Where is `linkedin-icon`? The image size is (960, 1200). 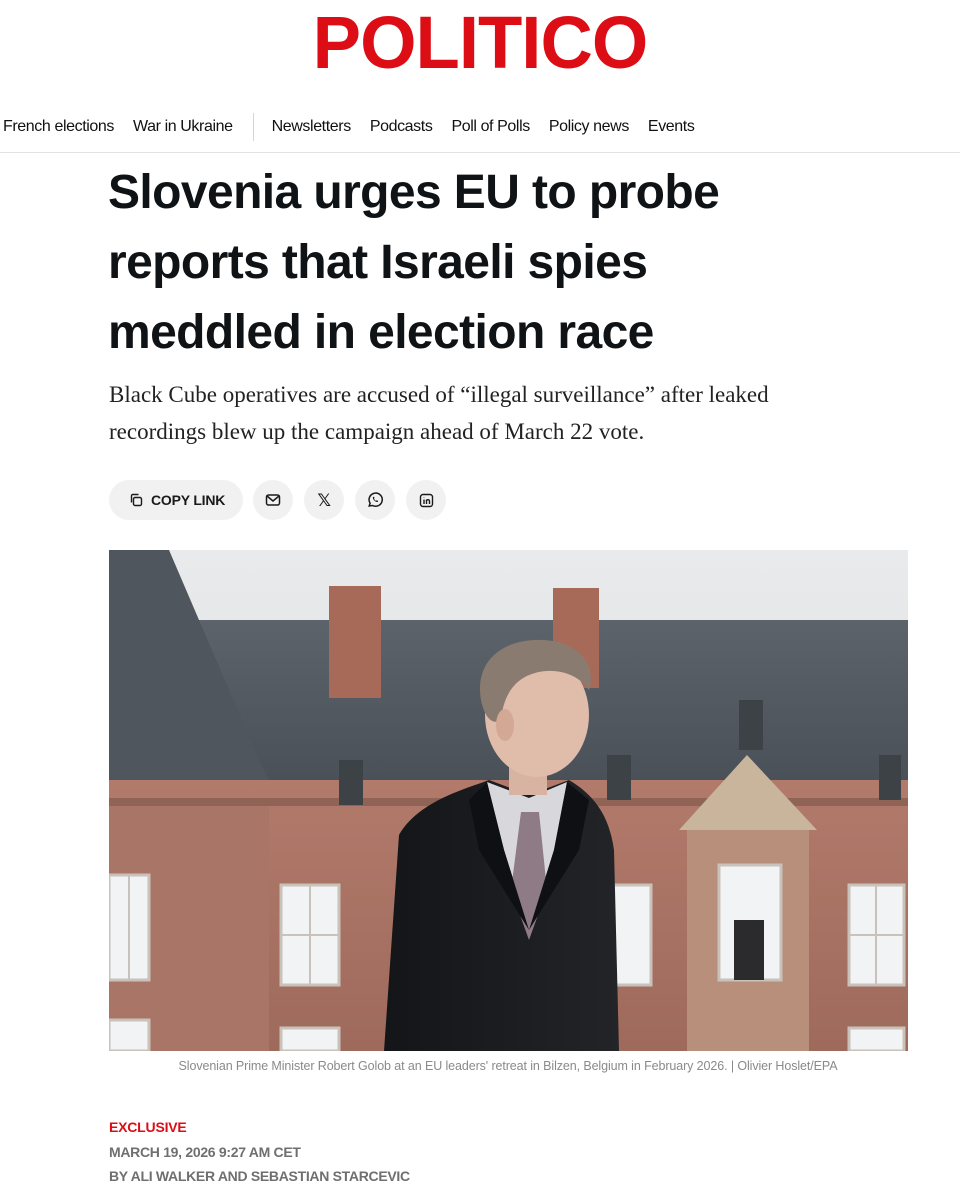 linkedin-icon is located at coordinates (426, 500).